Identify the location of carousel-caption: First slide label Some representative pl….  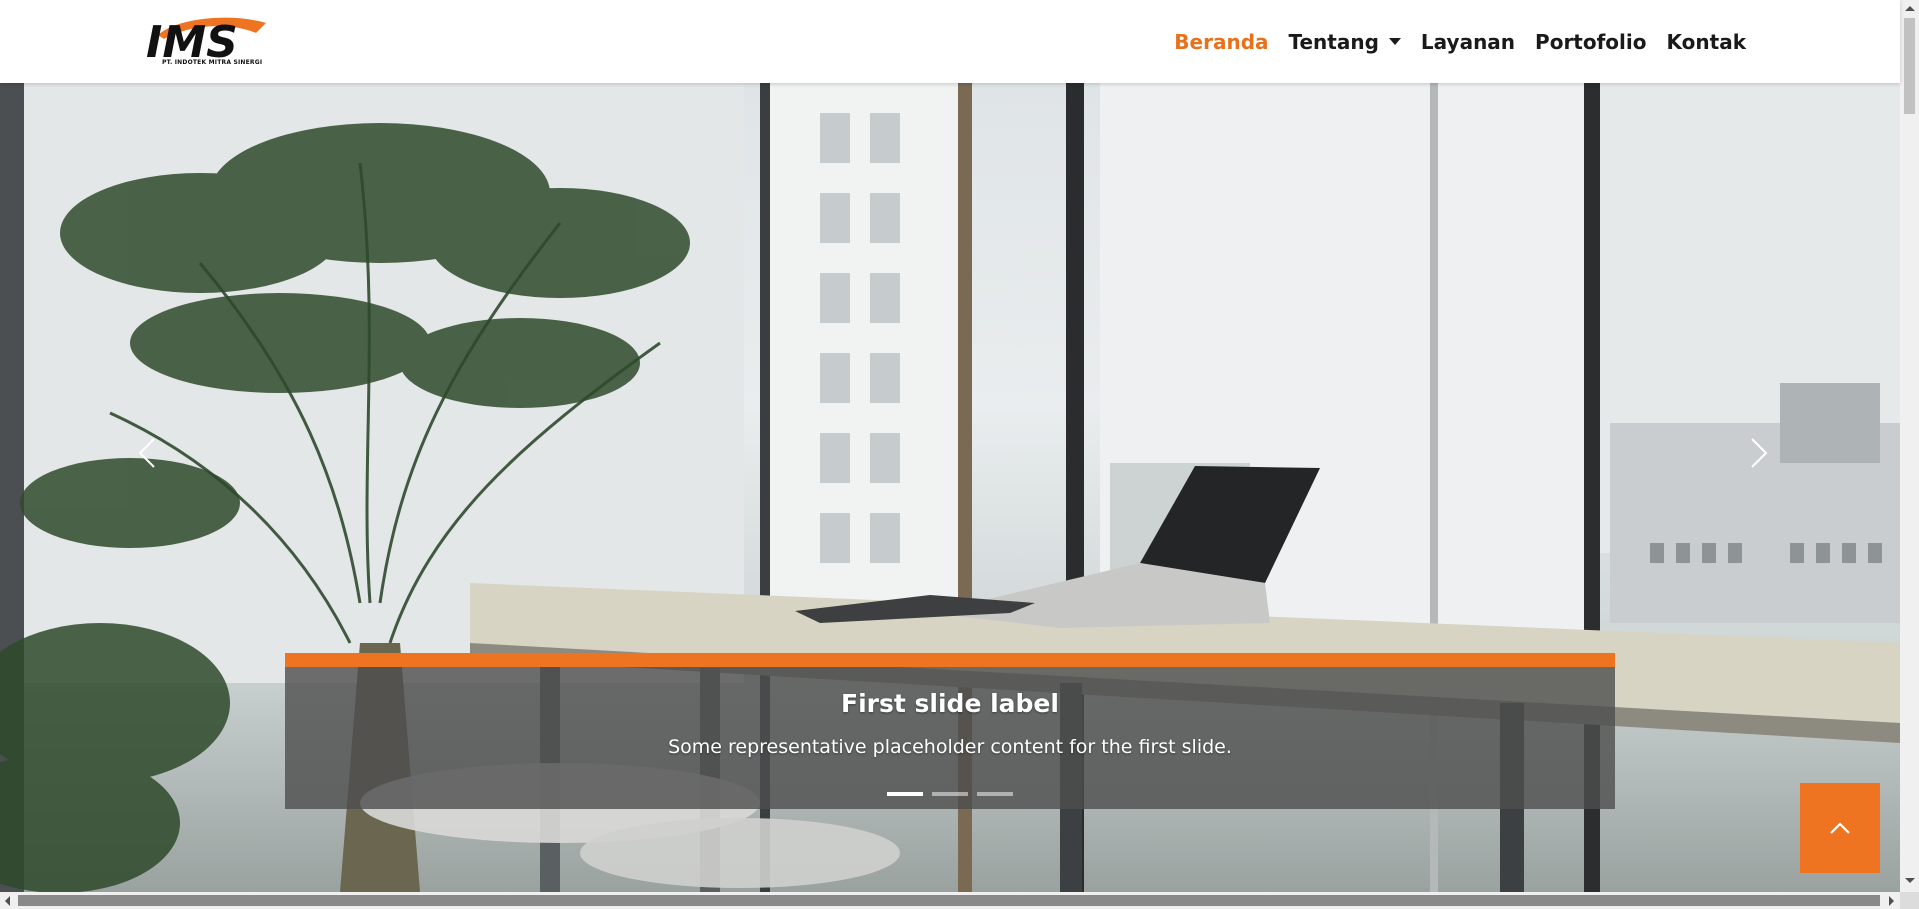
(950, 738).